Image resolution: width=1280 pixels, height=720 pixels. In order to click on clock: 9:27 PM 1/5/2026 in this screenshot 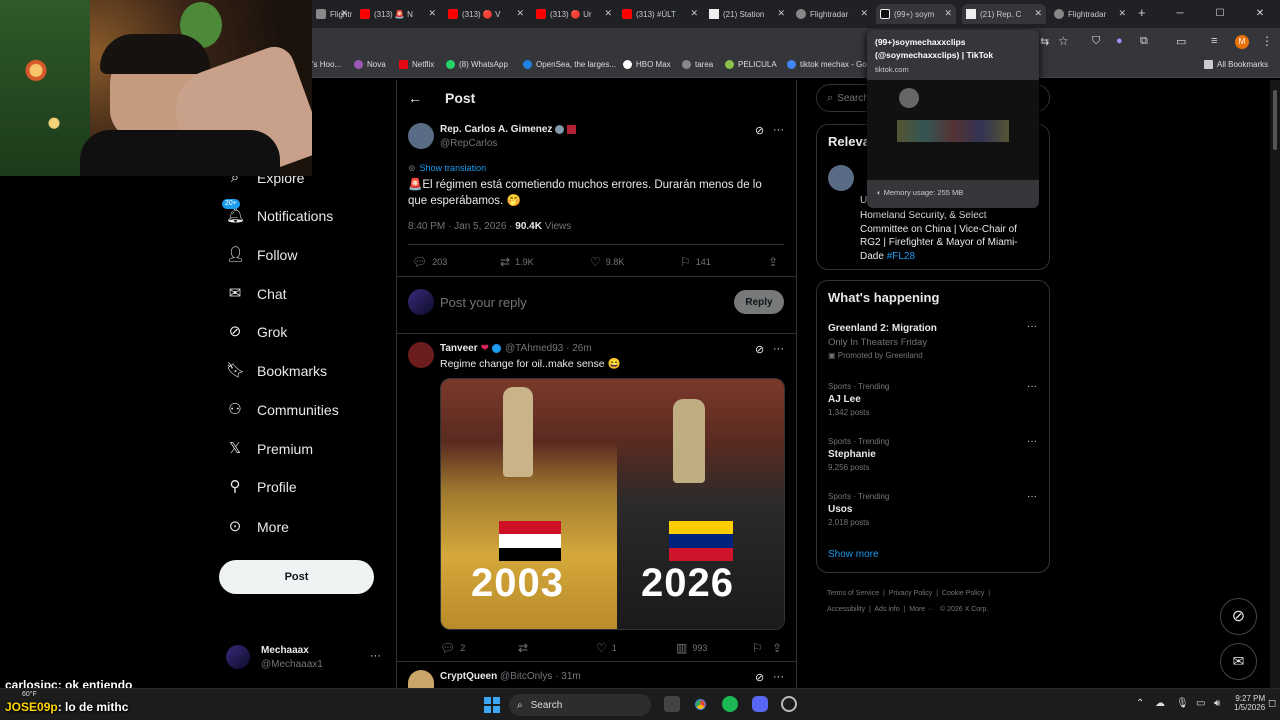, I will do `click(1249, 703)`.